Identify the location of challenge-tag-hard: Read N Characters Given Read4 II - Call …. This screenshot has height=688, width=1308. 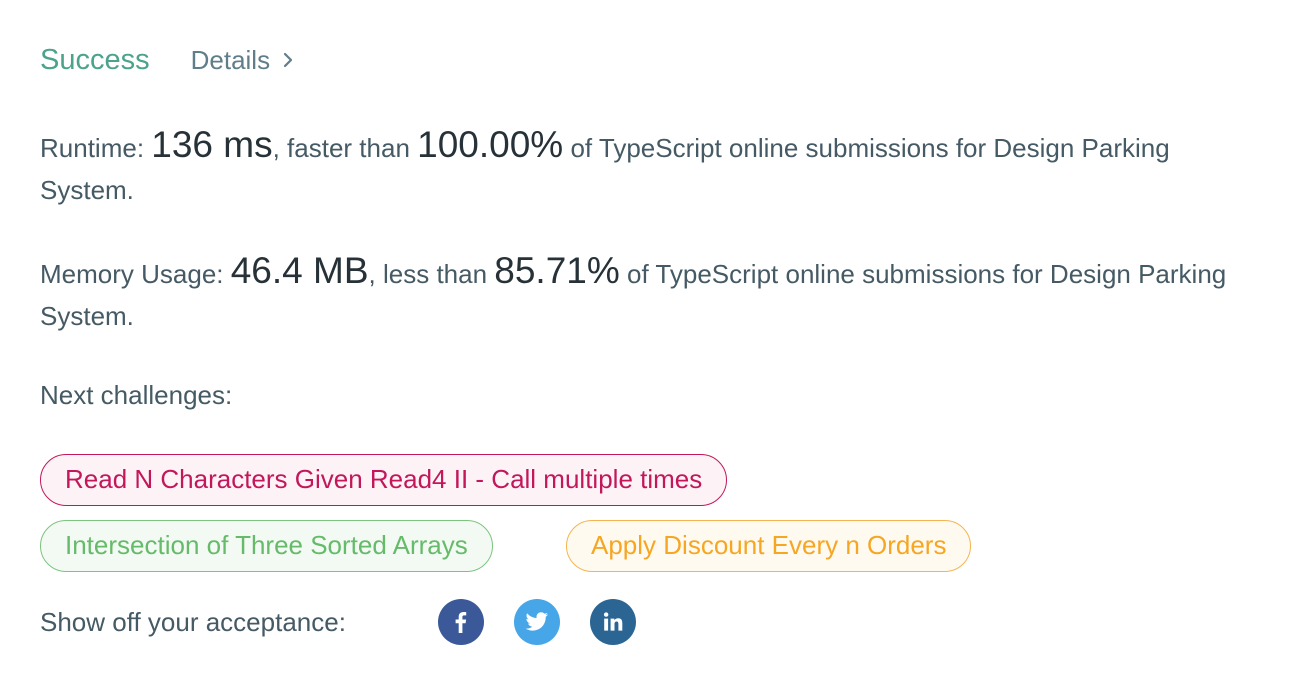
(384, 480).